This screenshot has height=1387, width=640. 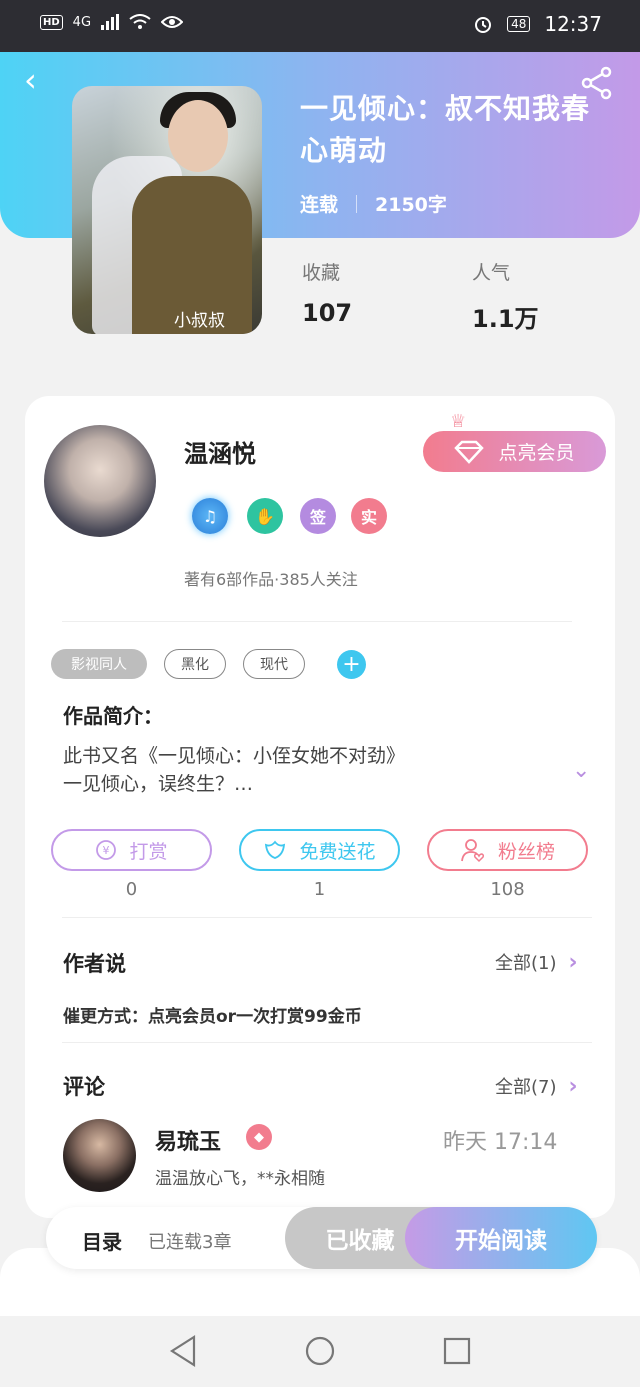 I want to click on flower-count: 1, so click(x=319, y=889).